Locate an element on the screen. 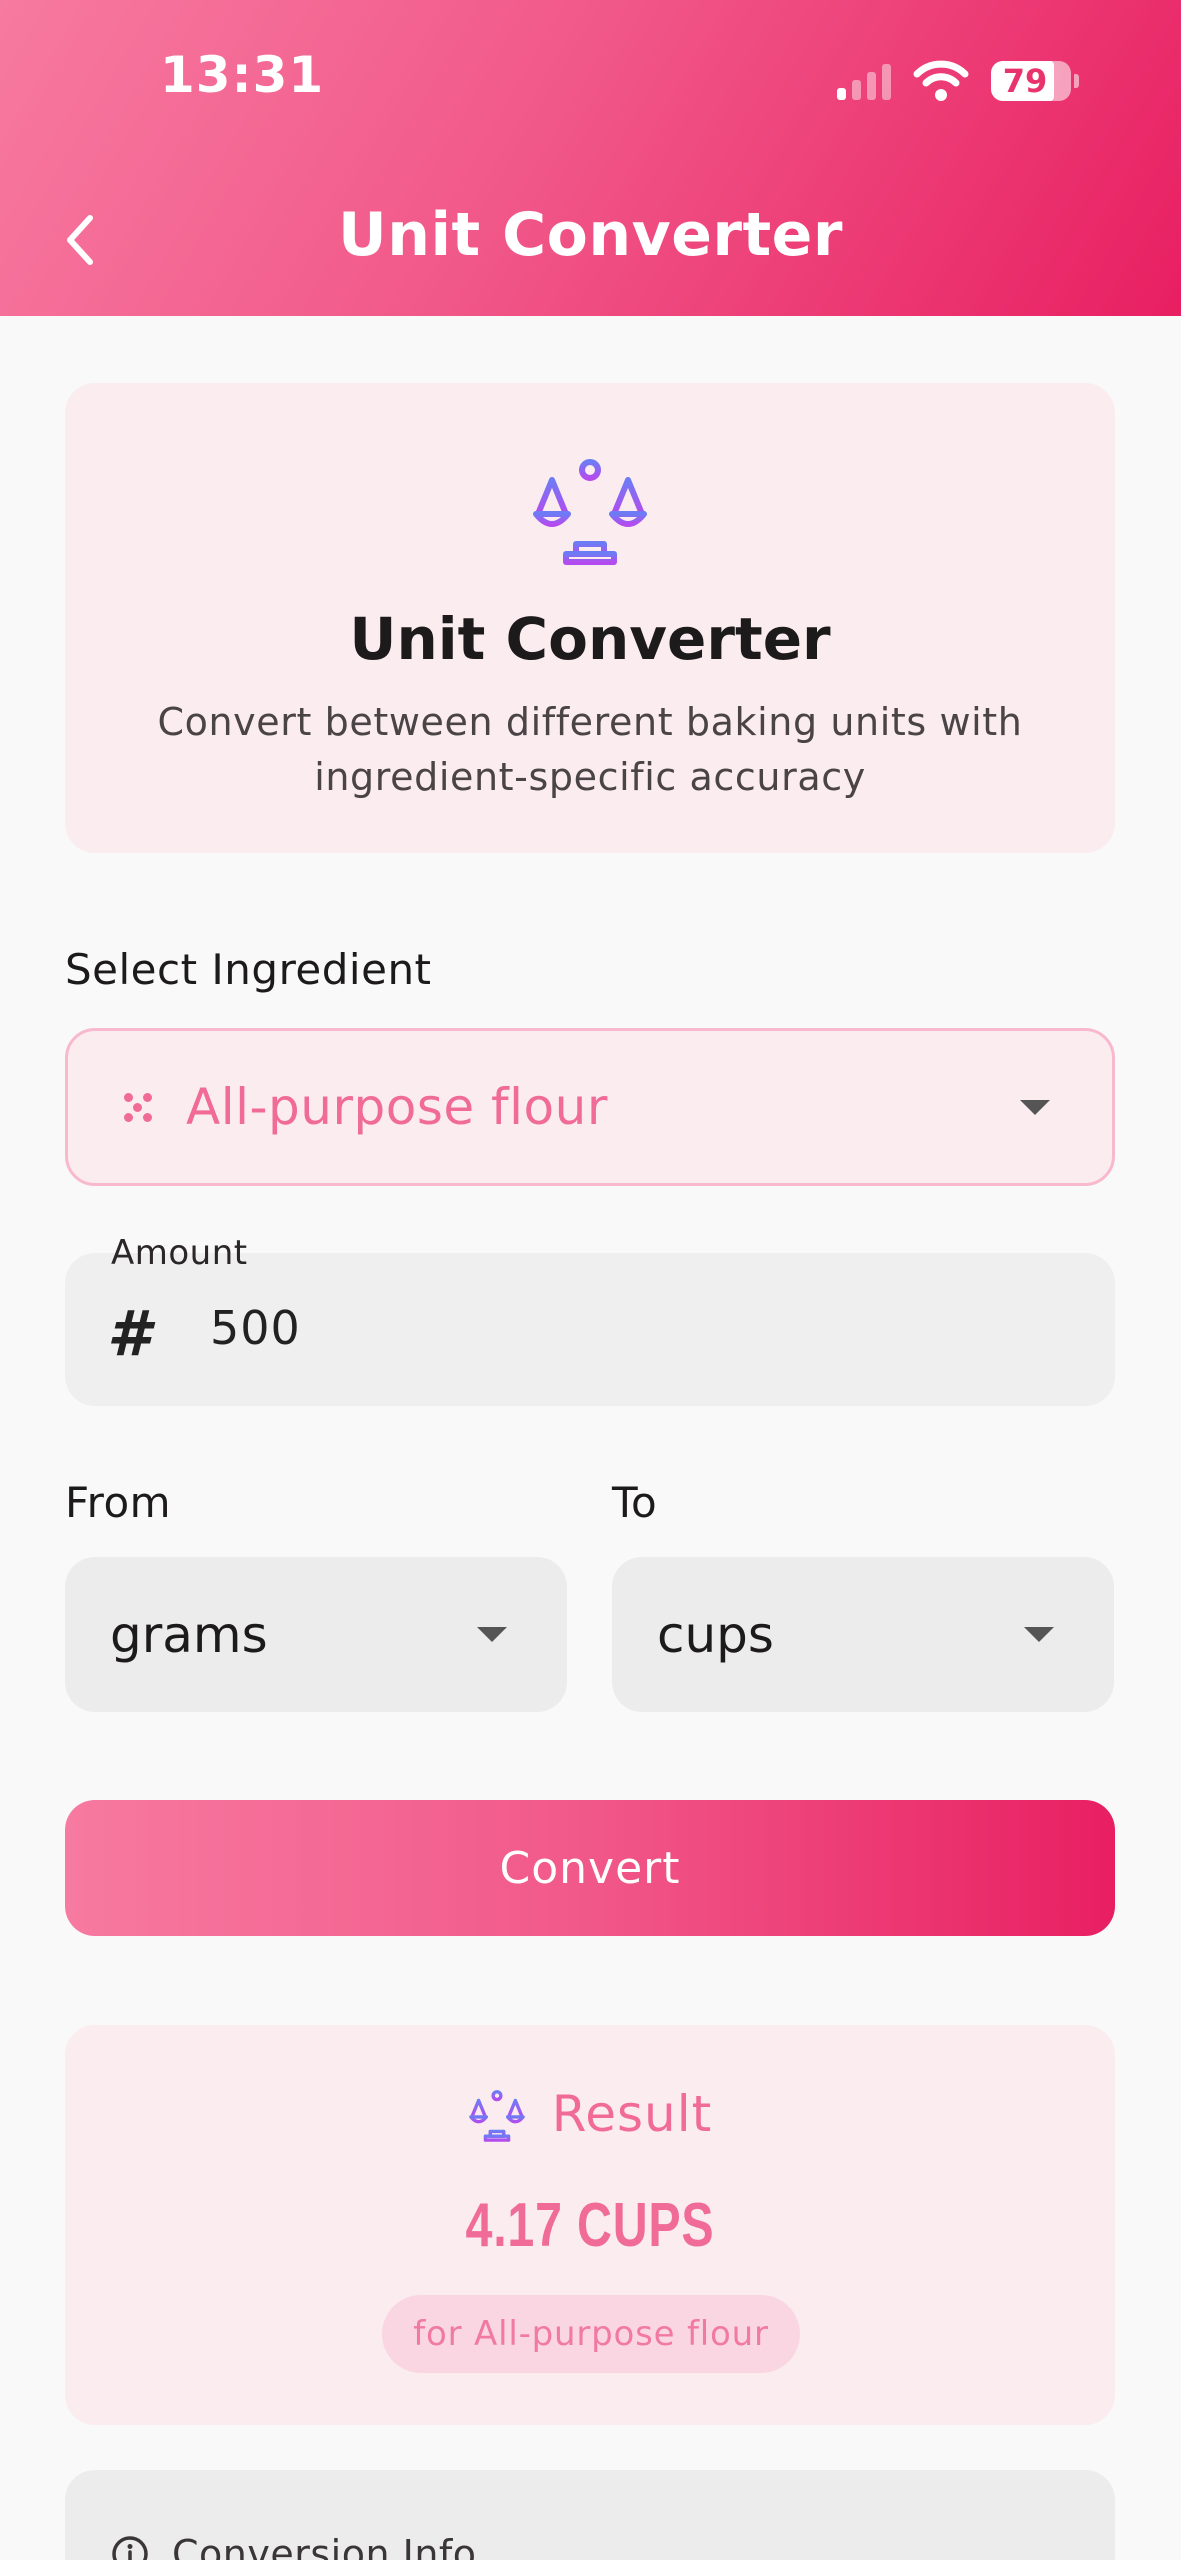 This screenshot has width=1181, height=2560. battery-icon: 79 is located at coordinates (1035, 81).